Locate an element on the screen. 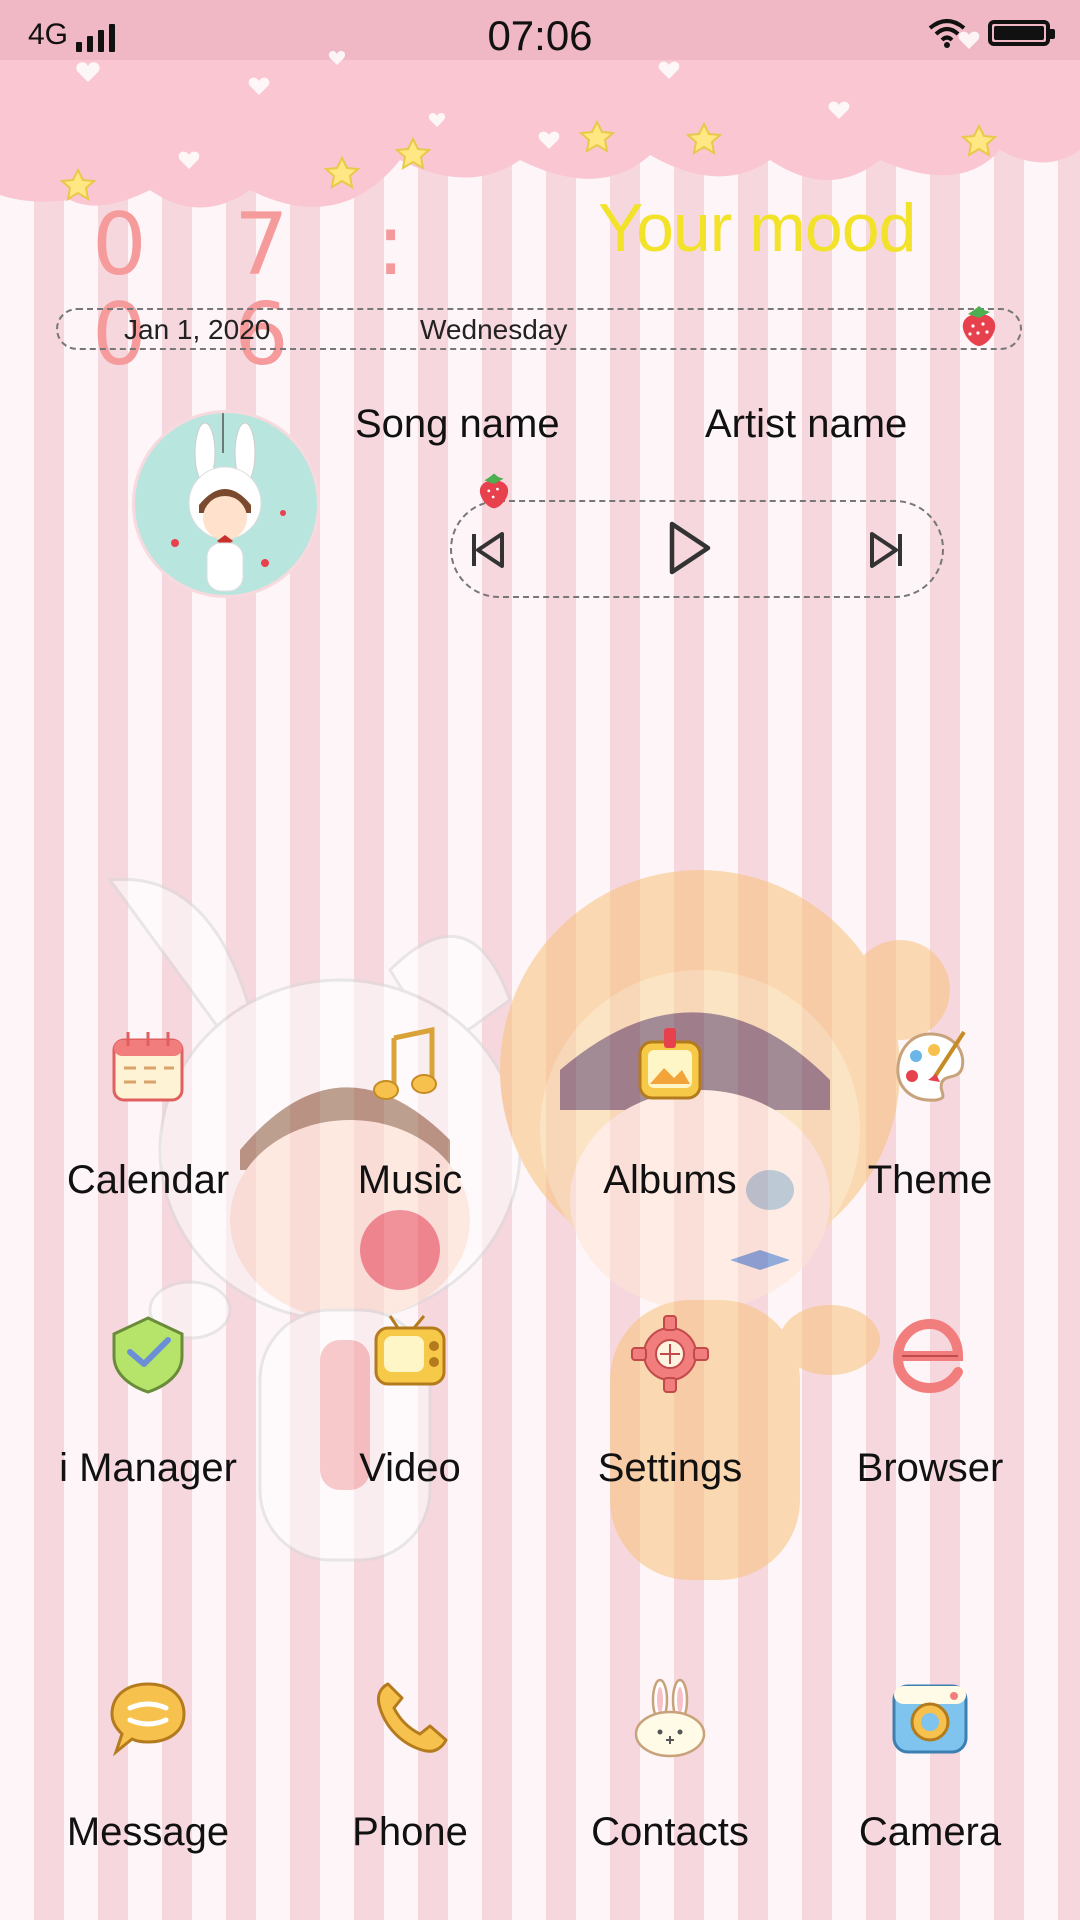 The height and width of the screenshot is (1920, 1080). camera-icon is located at coordinates (930, 1719).